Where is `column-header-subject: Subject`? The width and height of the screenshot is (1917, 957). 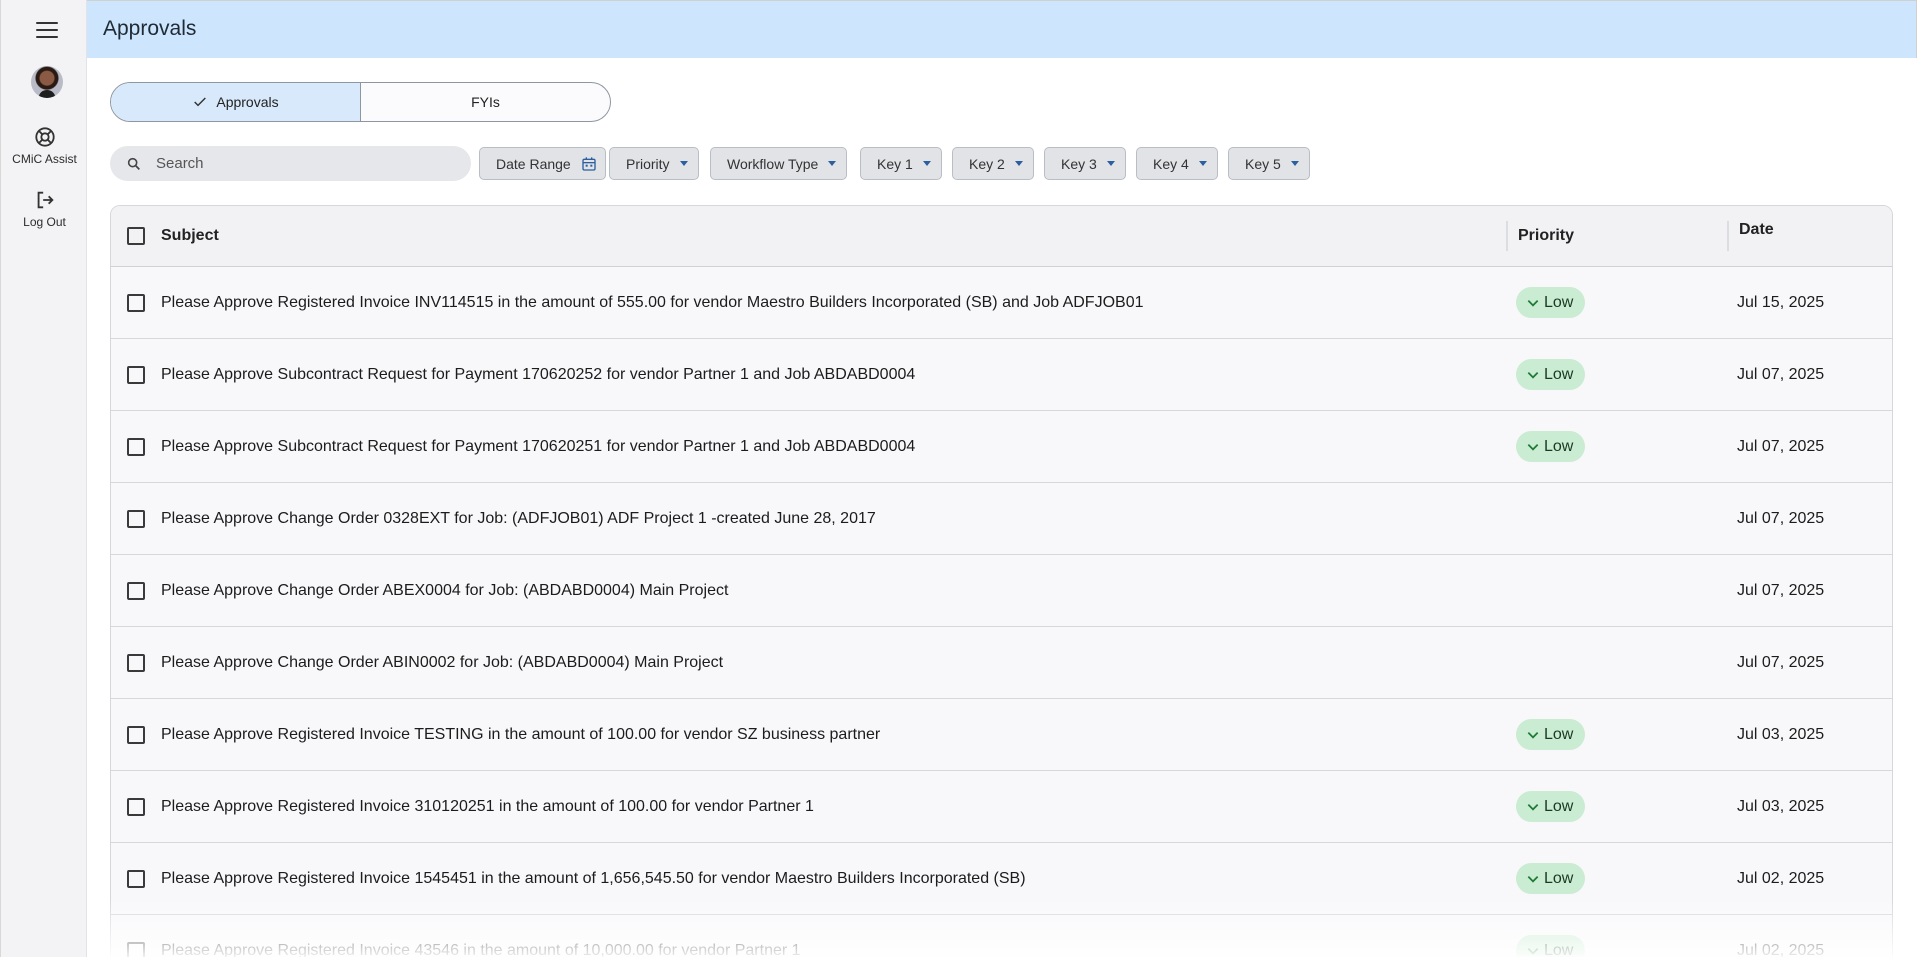 column-header-subject: Subject is located at coordinates (833, 236).